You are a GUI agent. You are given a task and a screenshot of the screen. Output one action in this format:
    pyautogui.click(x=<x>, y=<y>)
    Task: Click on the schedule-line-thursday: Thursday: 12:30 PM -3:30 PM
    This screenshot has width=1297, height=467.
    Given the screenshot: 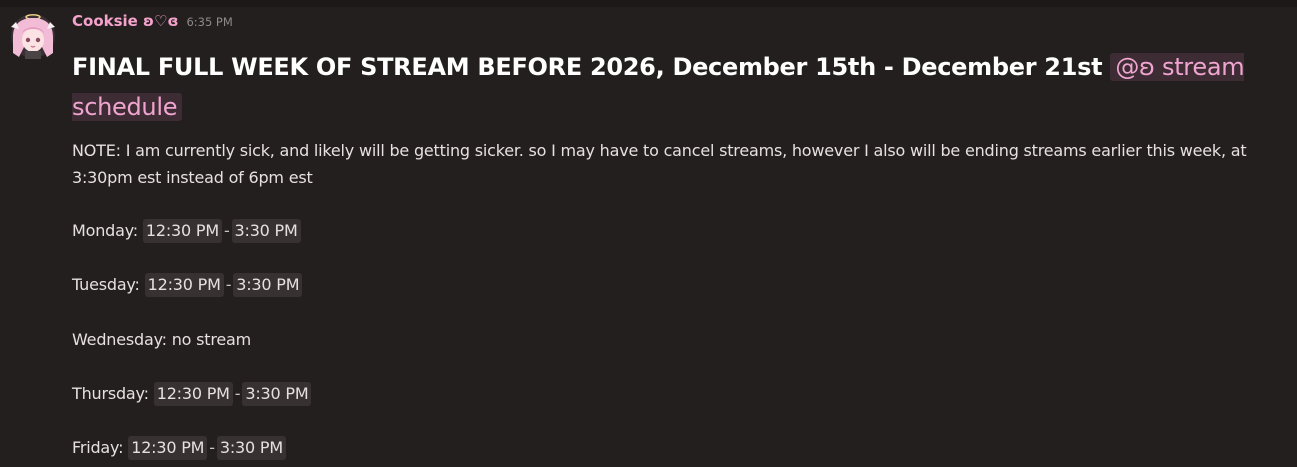 What is the action you would take?
    pyautogui.click(x=192, y=394)
    